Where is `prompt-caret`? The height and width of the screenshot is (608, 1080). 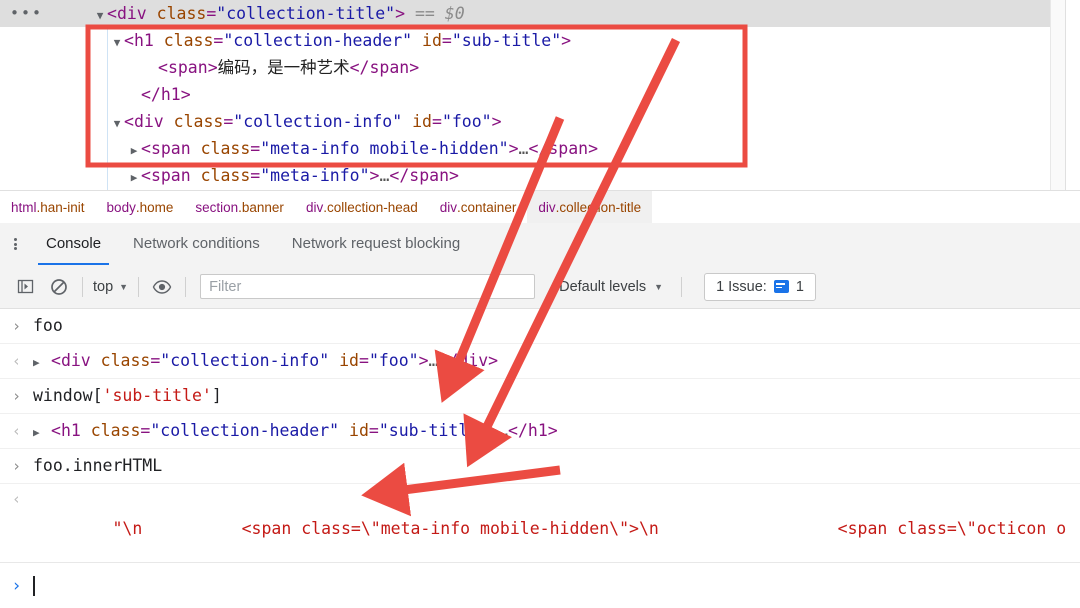 prompt-caret is located at coordinates (34, 585).